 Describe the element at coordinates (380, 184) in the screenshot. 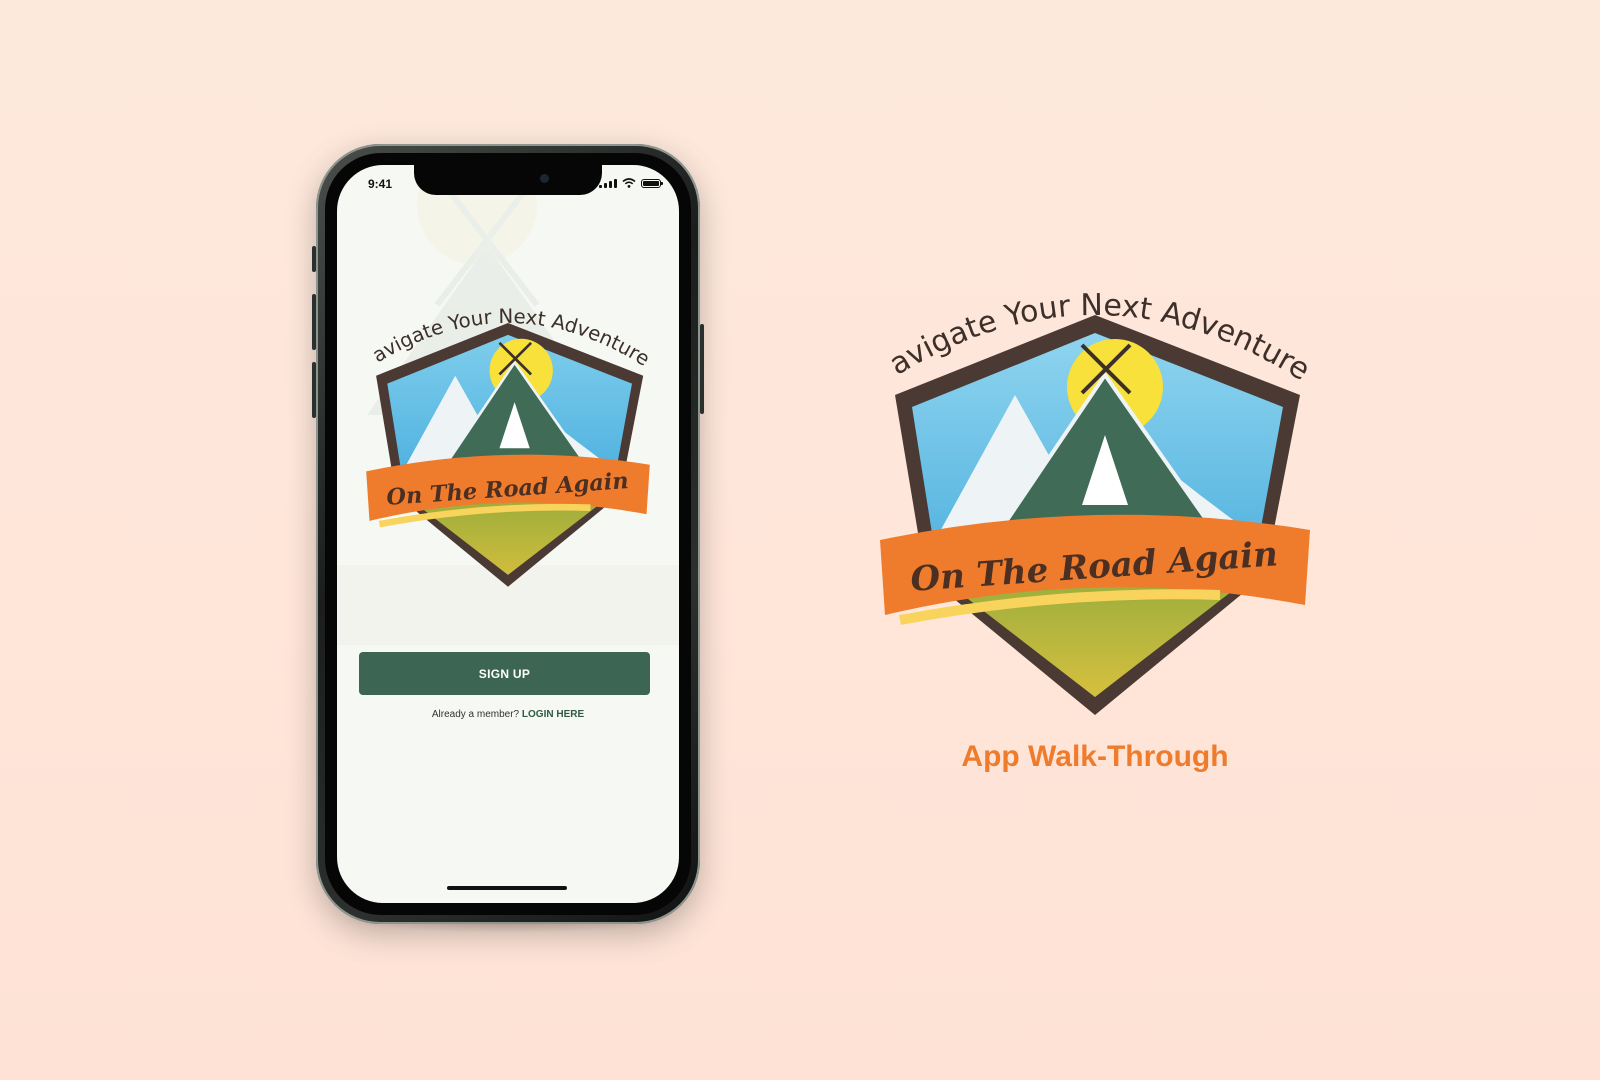

I see `status-time: 9:41` at that location.